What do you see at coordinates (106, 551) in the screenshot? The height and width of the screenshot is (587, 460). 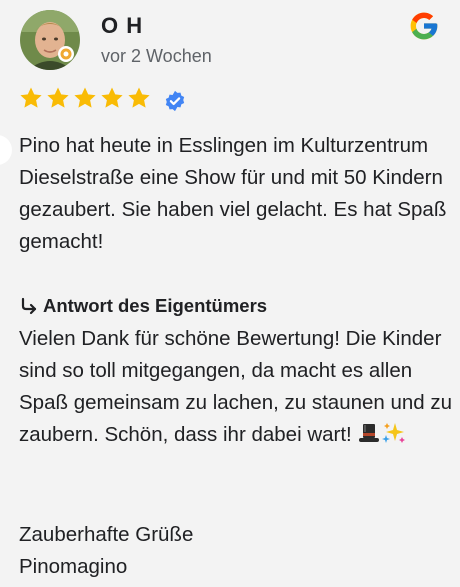 I see `reply-signoff: Zauberhafte Grüße Pinomagino` at bounding box center [106, 551].